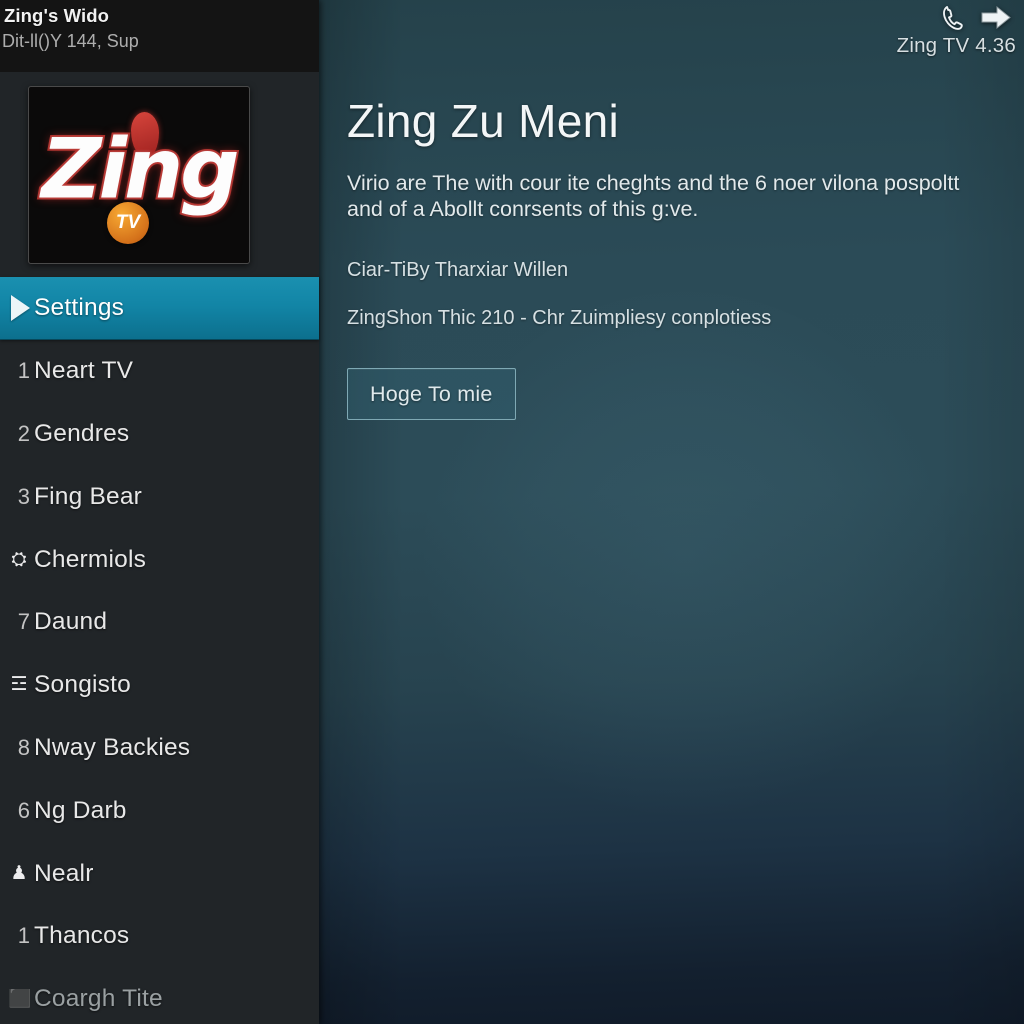 This screenshot has width=1024, height=1024. What do you see at coordinates (23, 810) in the screenshot?
I see `sidebar-item-number: 6` at bounding box center [23, 810].